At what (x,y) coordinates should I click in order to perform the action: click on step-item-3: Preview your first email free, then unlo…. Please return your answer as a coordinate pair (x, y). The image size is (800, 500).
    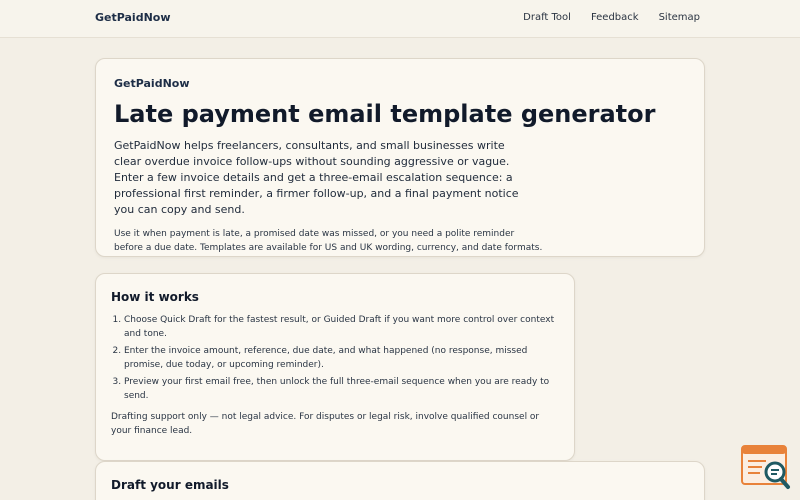
    Looking at the image, I should click on (341, 389).